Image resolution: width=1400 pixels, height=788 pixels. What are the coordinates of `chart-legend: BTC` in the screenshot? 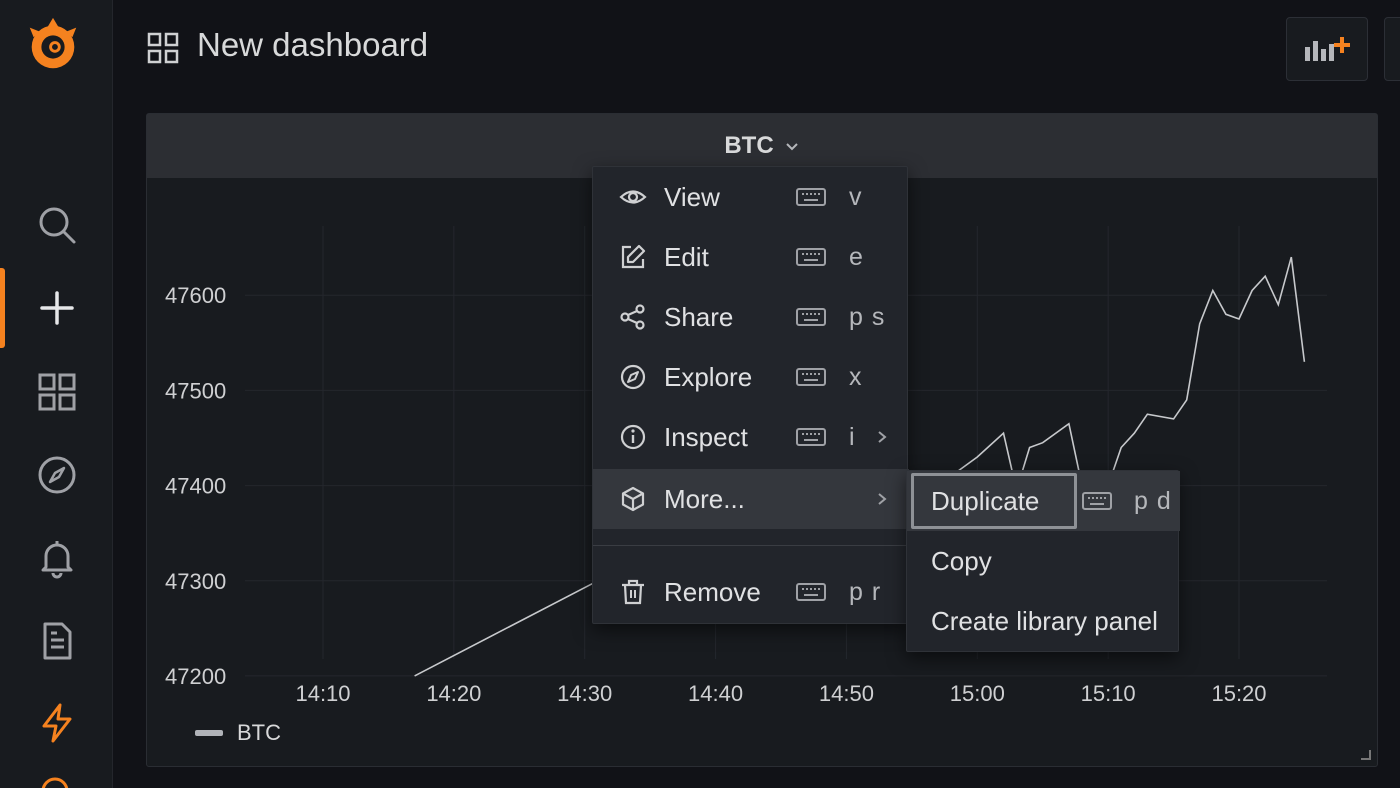 It's located at (238, 733).